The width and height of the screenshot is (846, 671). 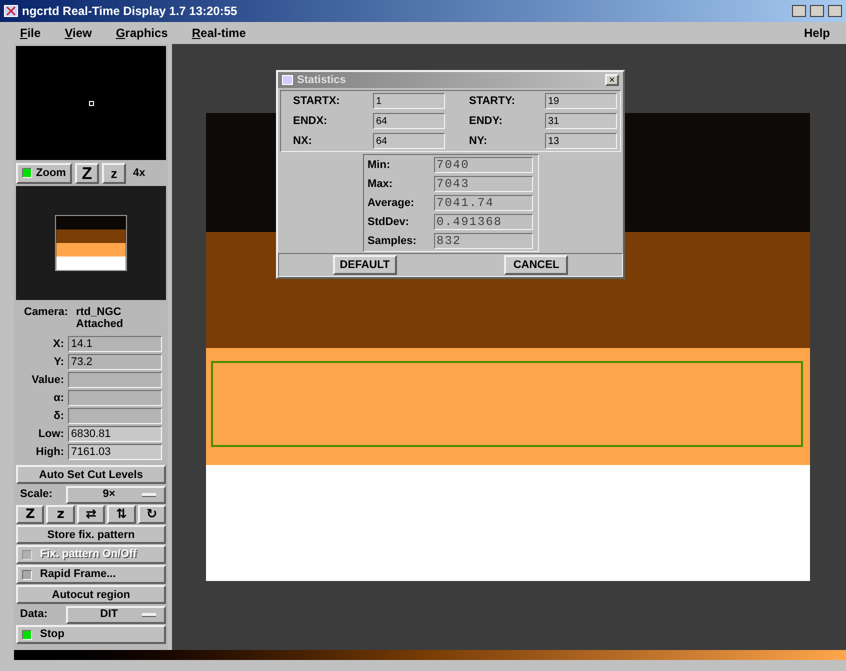 What do you see at coordinates (380, 165) in the screenshot?
I see `result-label: Min:` at bounding box center [380, 165].